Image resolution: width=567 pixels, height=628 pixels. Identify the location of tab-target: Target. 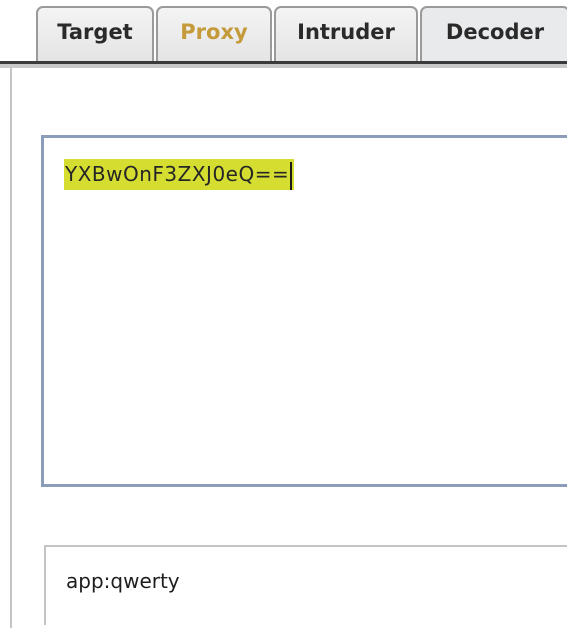
(95, 34).